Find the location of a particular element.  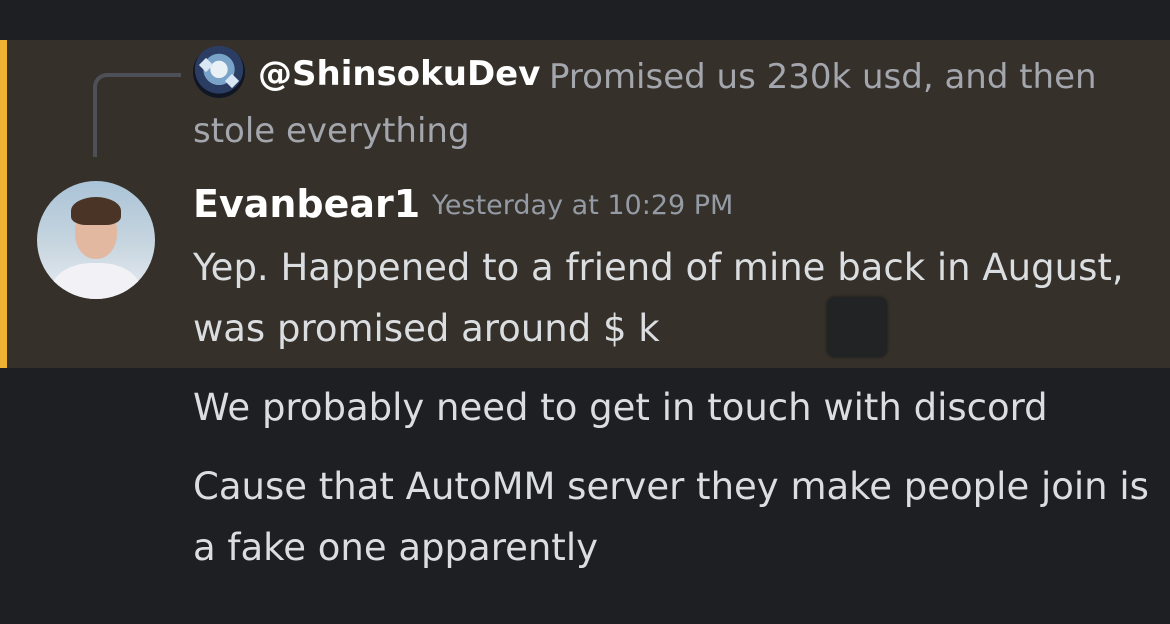

message-timestamp: Yesterday at 10:29 PM is located at coordinates (582, 206).